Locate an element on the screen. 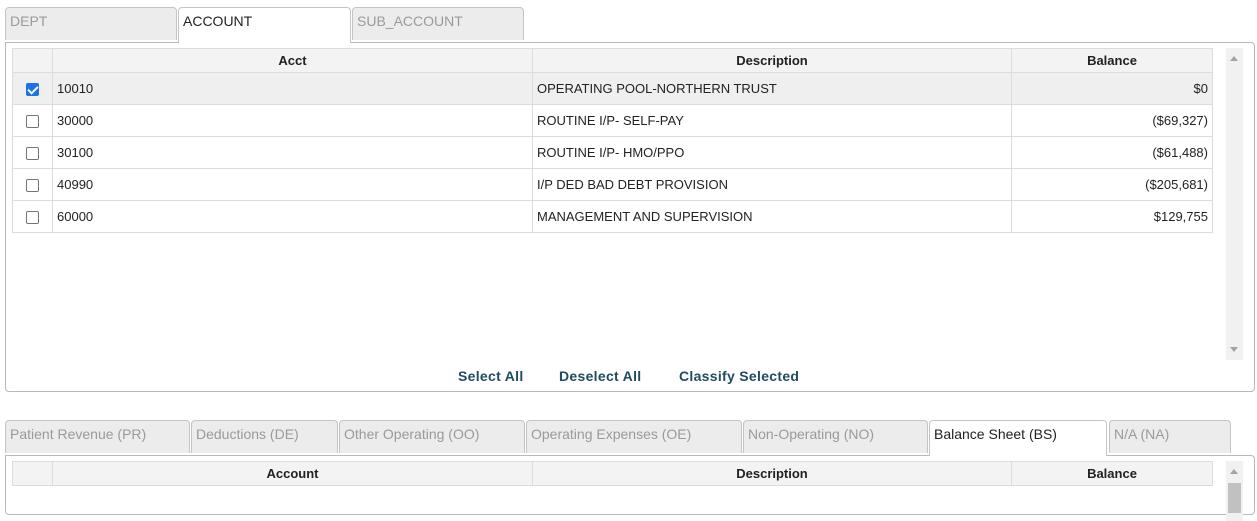  description-cell: I/P DED BAD DEBT PROVISION is located at coordinates (772, 184).